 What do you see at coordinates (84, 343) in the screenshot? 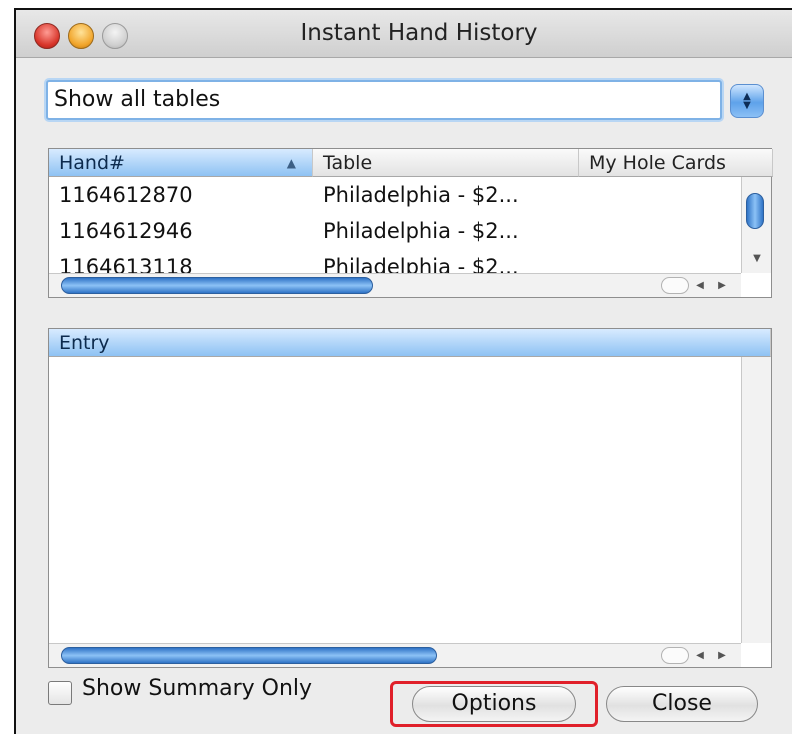
I see `column-header-entry-label: Entry` at bounding box center [84, 343].